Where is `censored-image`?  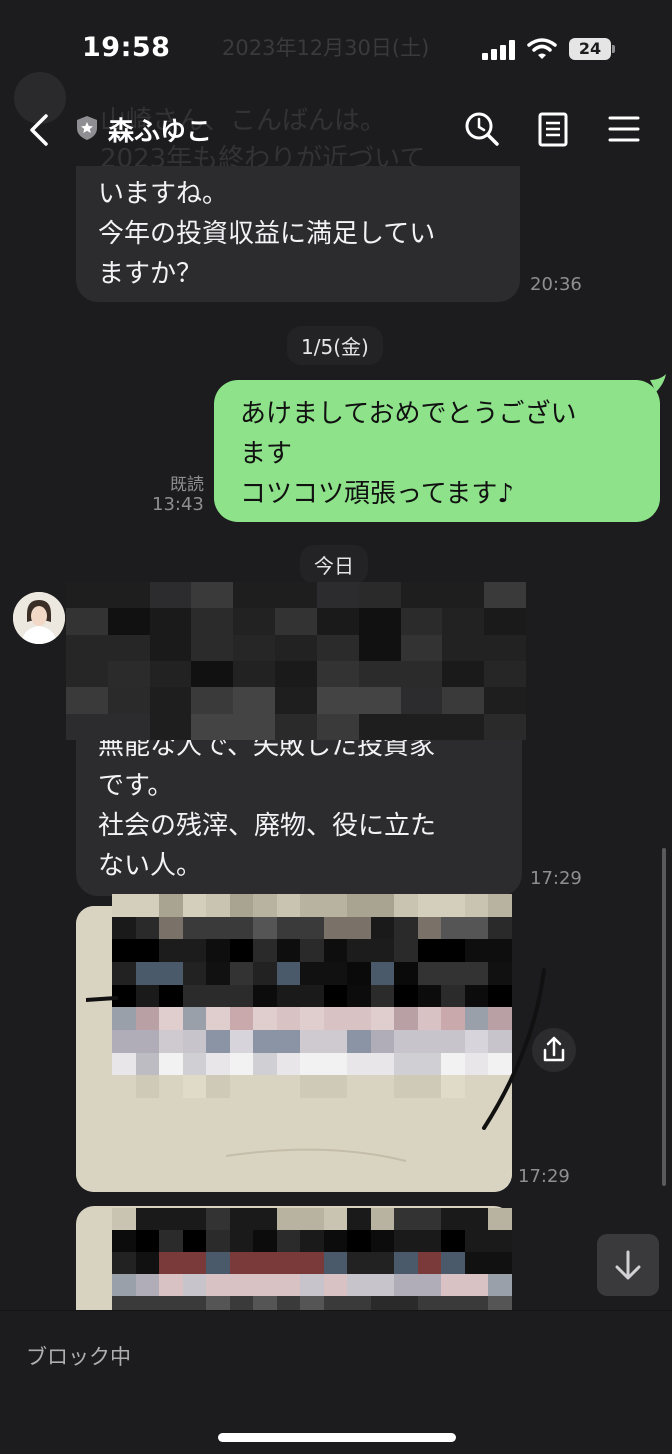
censored-image is located at coordinates (312, 1263).